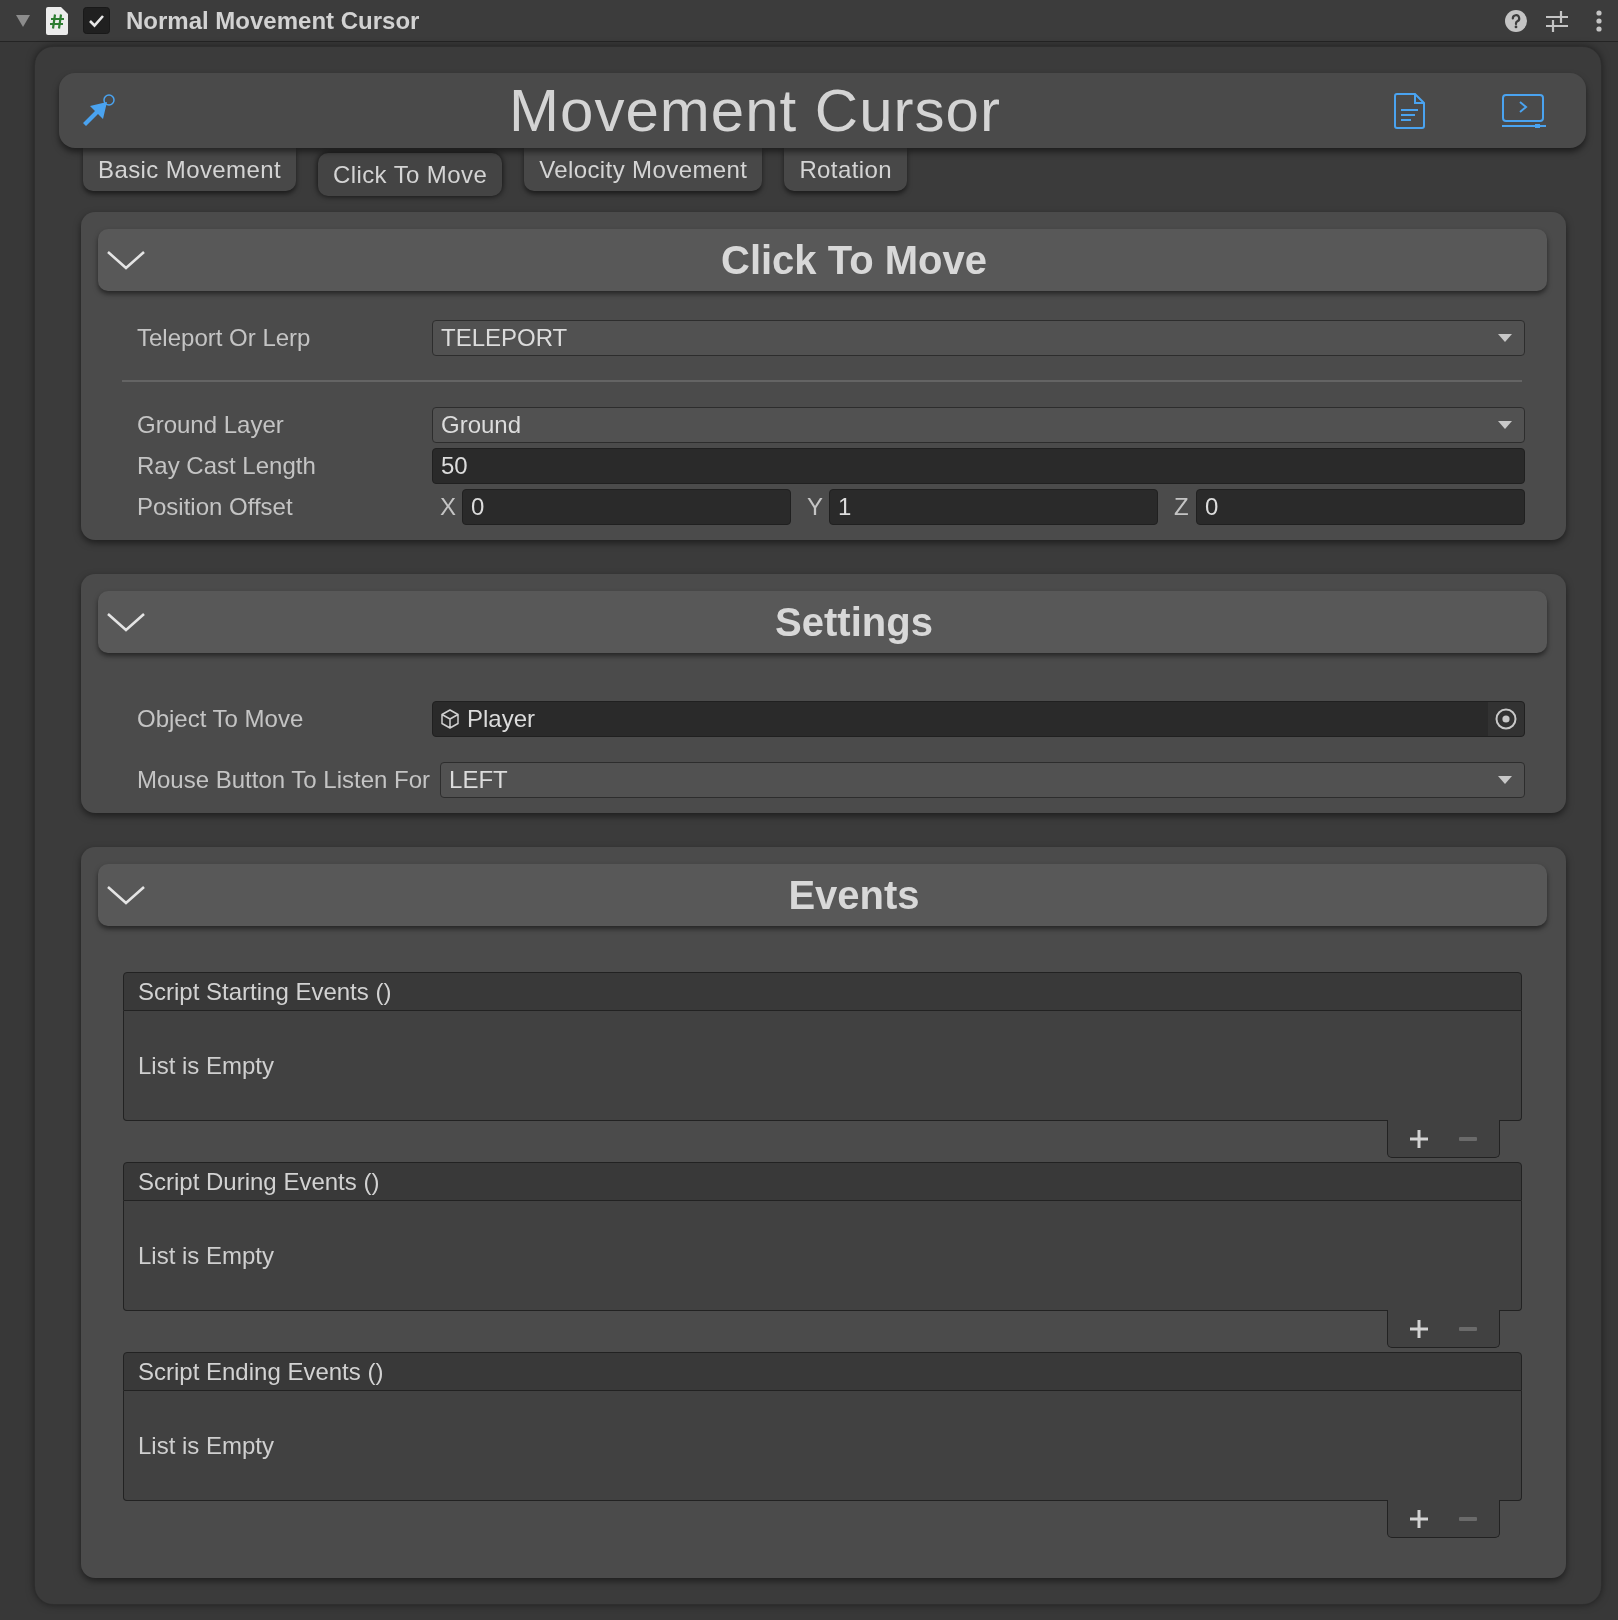 The width and height of the screenshot is (1618, 1620). Describe the element at coordinates (189, 169) in the screenshot. I see `tab: Basic Movement` at that location.